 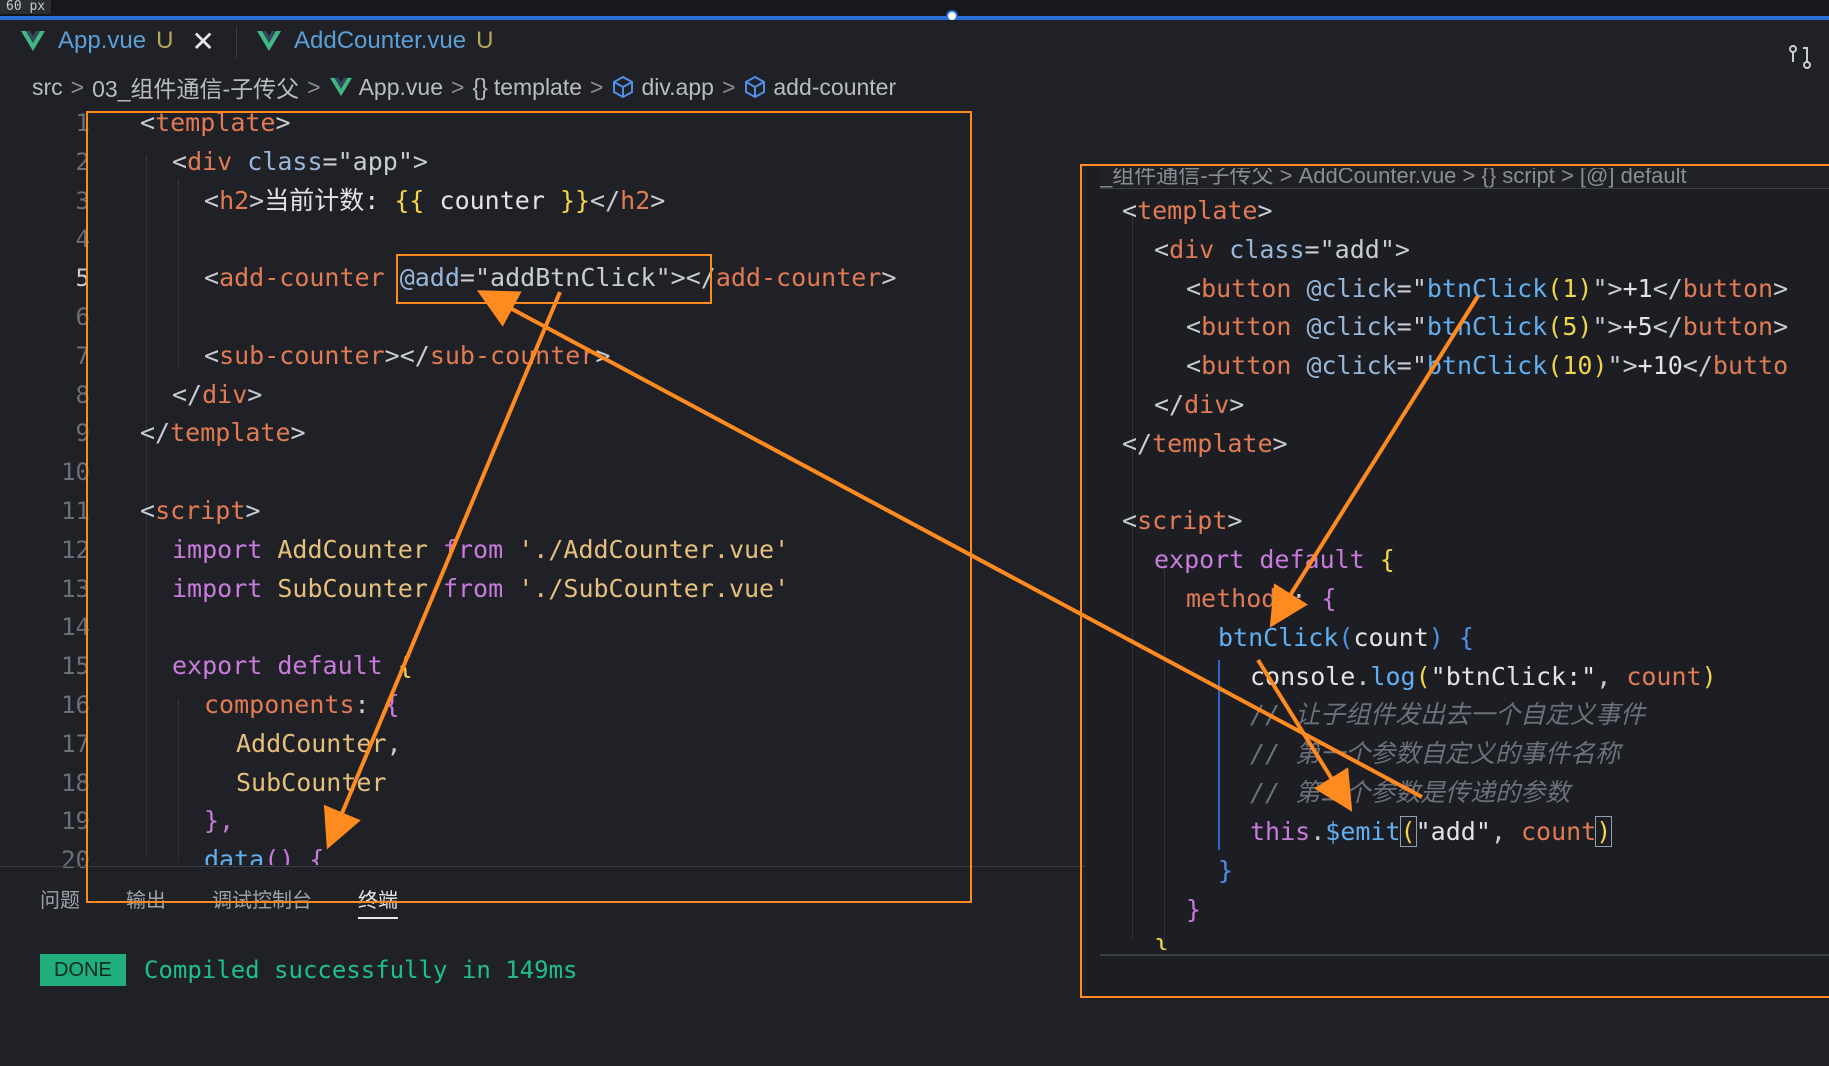 What do you see at coordinates (834, 87) in the screenshot?
I see `breadcrumb-add-counter: add-counter` at bounding box center [834, 87].